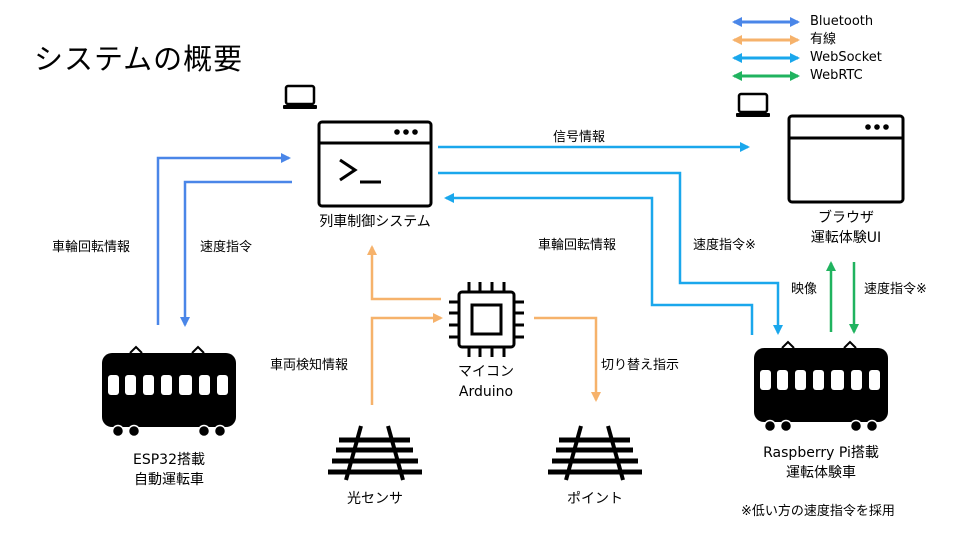  I want to click on browser-label-line2: 運転体験UI, so click(846, 238).